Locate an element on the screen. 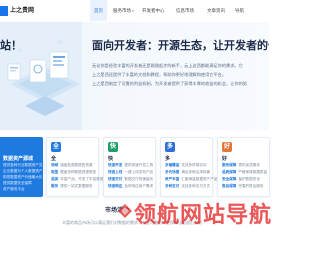 The height and width of the screenshot is (261, 320). full-icon: 全 is located at coordinates (56, 147).